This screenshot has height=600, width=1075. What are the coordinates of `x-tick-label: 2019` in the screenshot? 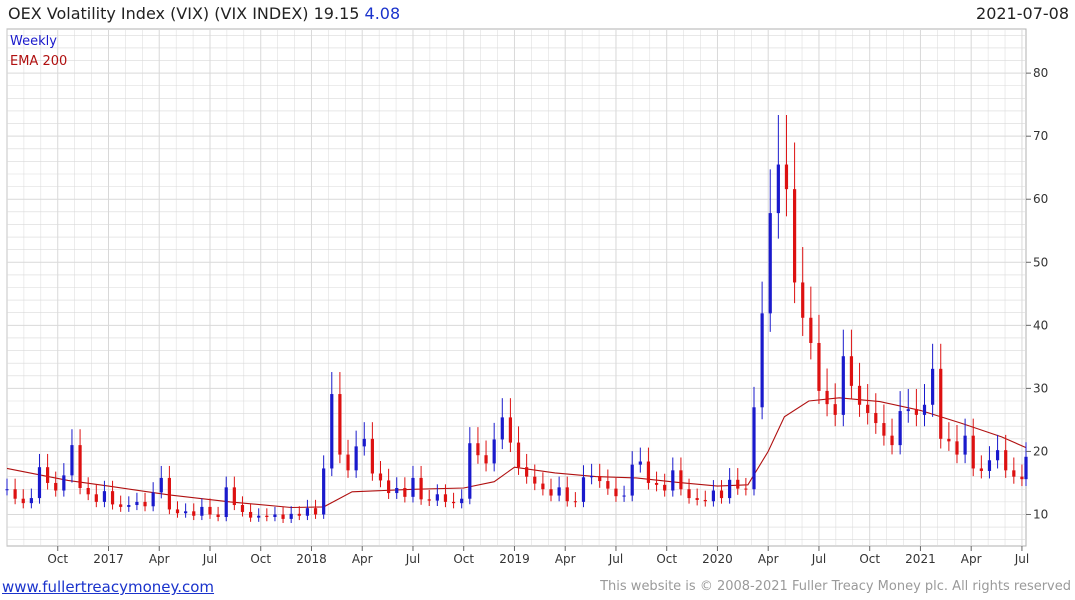 It's located at (514, 559).